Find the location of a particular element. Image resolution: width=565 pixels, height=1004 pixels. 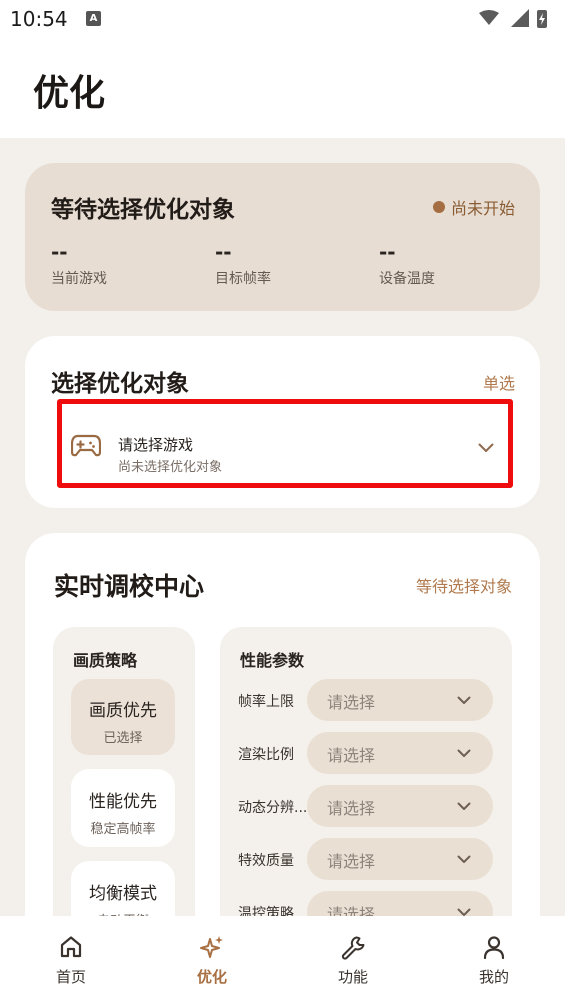

quality-strategy-panel: 画质策略 画质优先 已选择 性能优先 稳定高帧率 均衡模式 自动平衡 is located at coordinates (124, 792).